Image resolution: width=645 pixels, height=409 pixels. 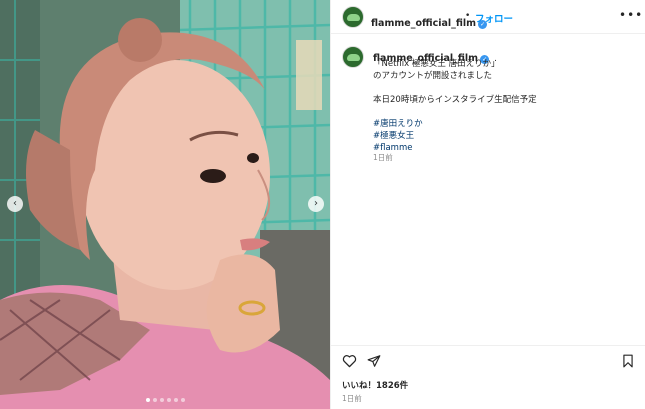 I want to click on header-username: flamme_official_film, so click(x=423, y=23).